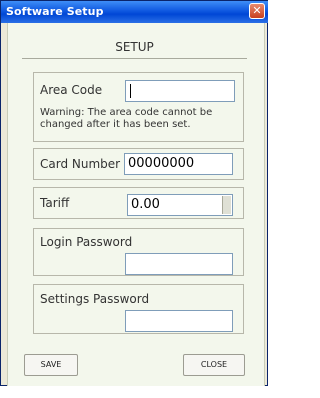 This screenshot has height=398, width=320. I want to click on area-code-label: Area Code, so click(71, 90).